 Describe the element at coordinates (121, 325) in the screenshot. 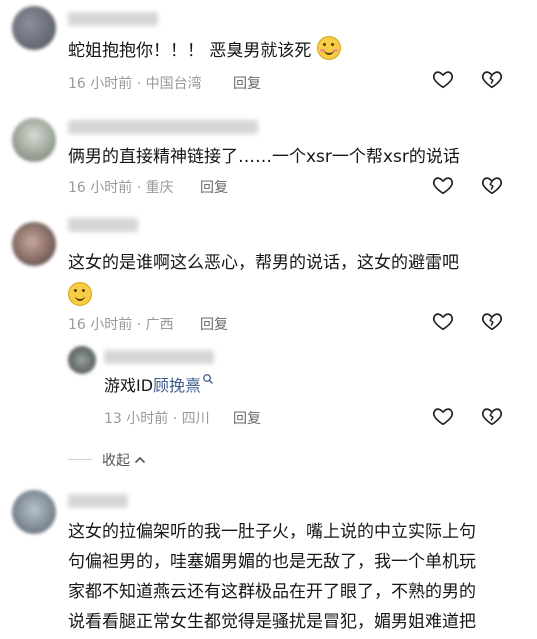

I see `comment-meta: 16 小时前 · 广西` at that location.